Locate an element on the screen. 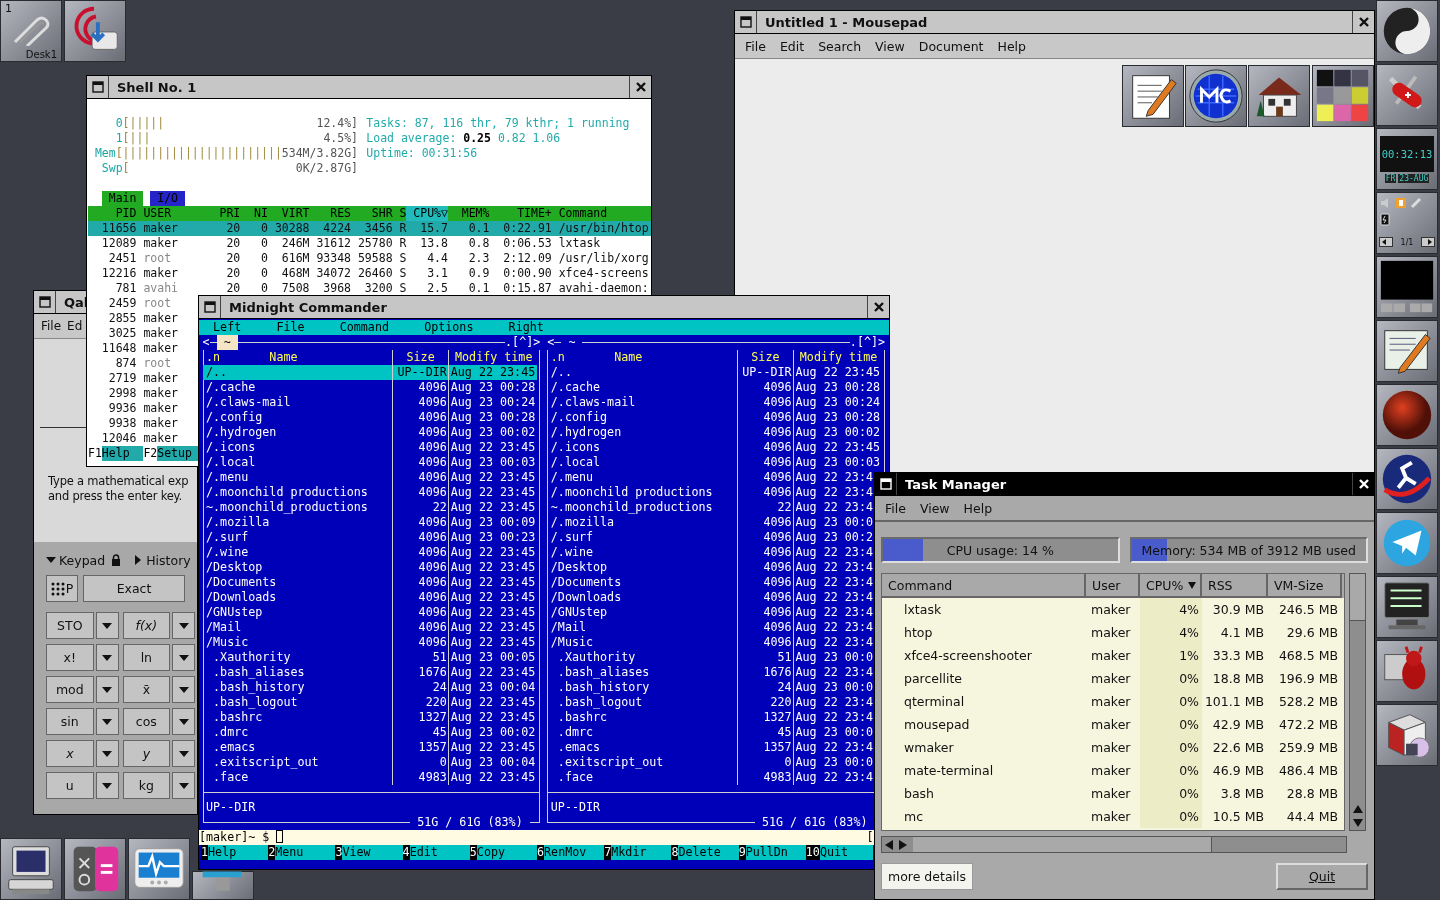 The width and height of the screenshot is (1440, 900). key-button: y is located at coordinates (146, 753).